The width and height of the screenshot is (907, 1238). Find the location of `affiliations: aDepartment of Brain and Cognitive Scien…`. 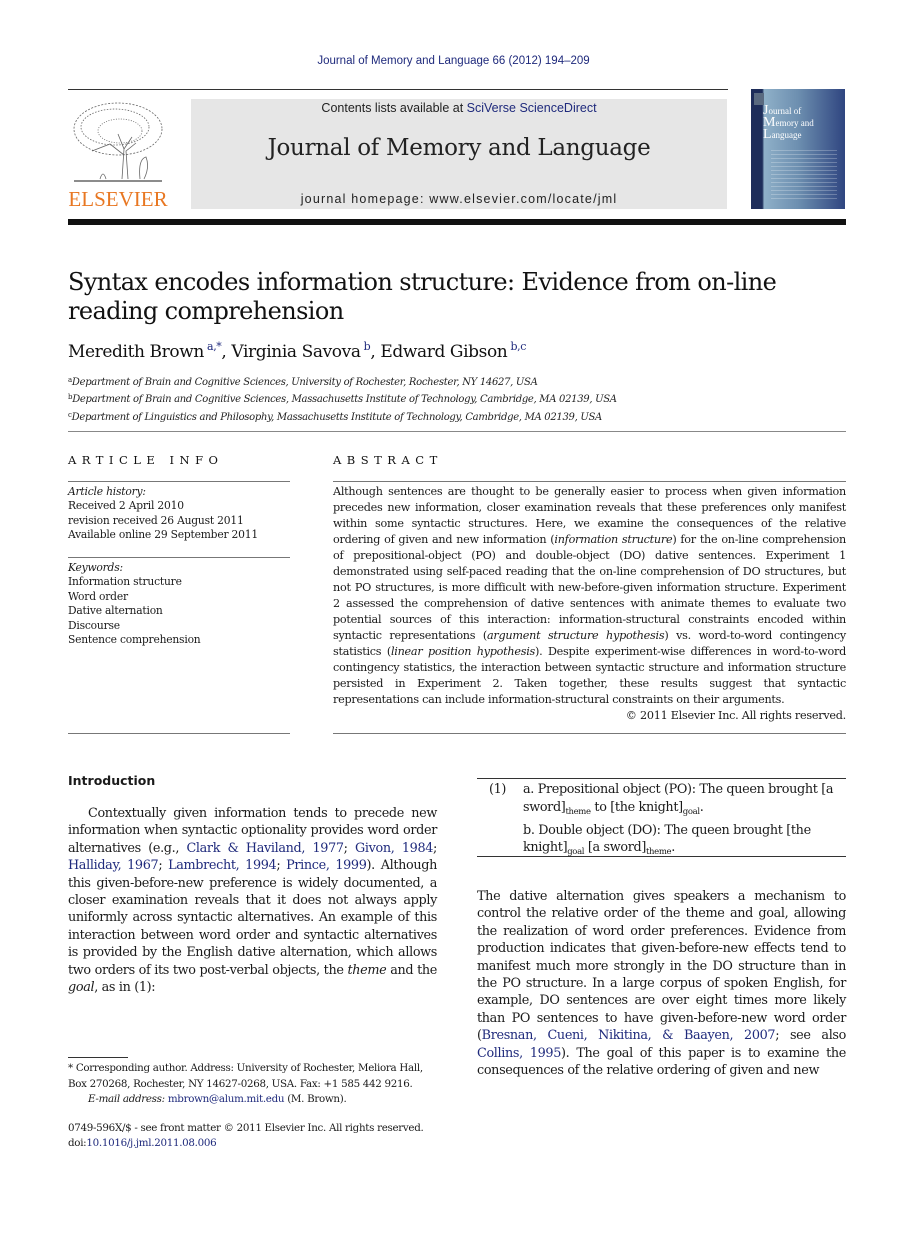

affiliations: aDepartment of Brain and Cognitive Scien… is located at coordinates (342, 399).